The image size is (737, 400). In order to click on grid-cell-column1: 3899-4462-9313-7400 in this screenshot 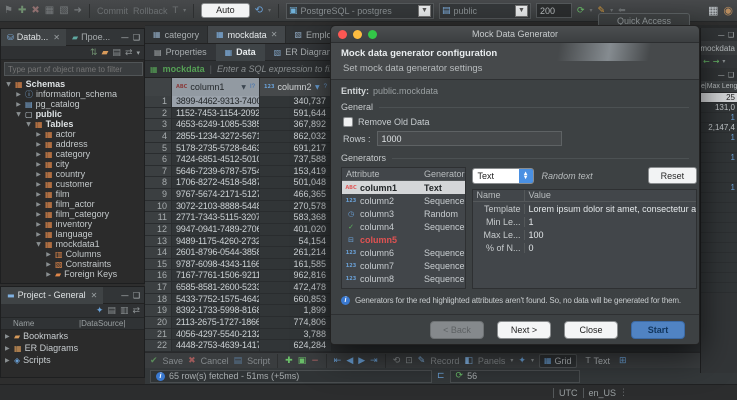, I will do `click(216, 101)`.